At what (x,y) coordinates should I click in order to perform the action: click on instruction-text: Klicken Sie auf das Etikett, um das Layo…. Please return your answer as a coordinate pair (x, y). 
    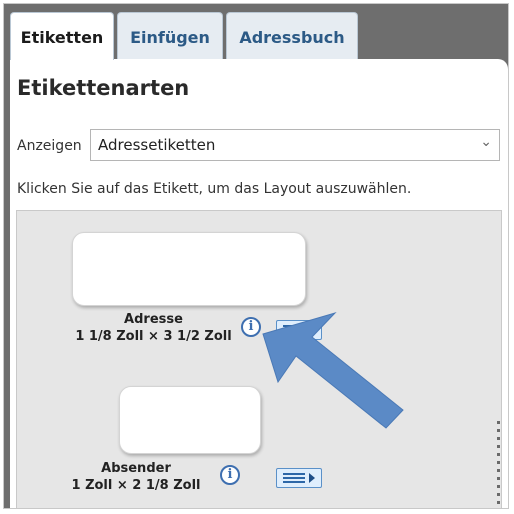
    Looking at the image, I should click on (214, 189).